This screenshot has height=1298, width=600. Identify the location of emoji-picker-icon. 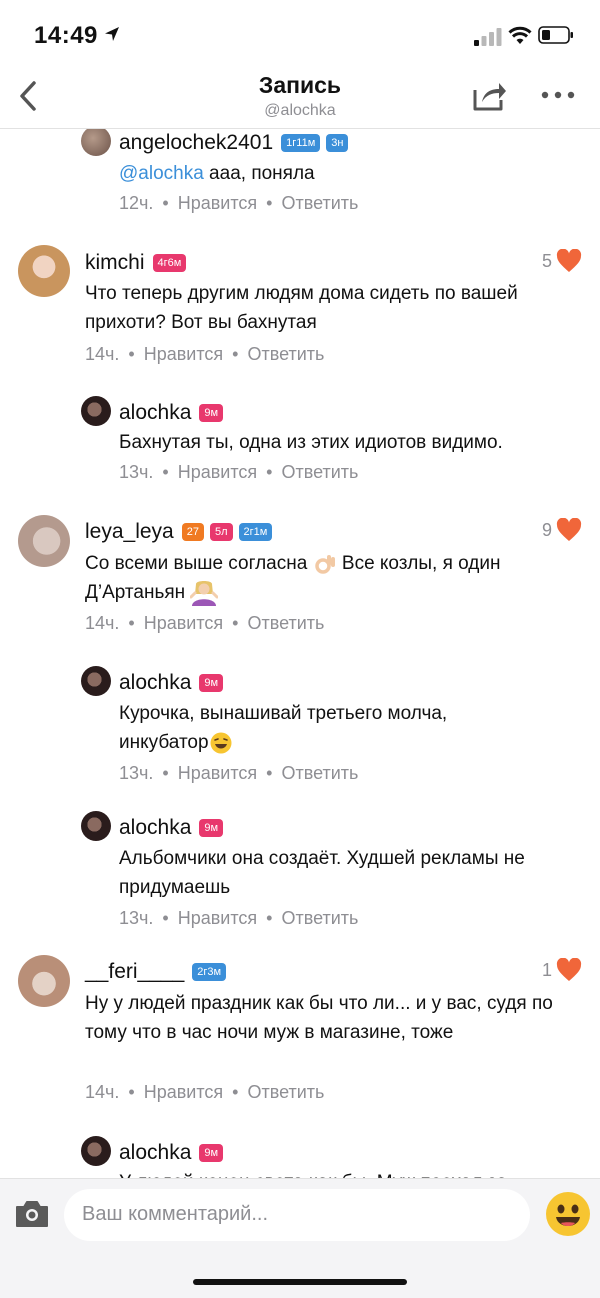
(568, 1214).